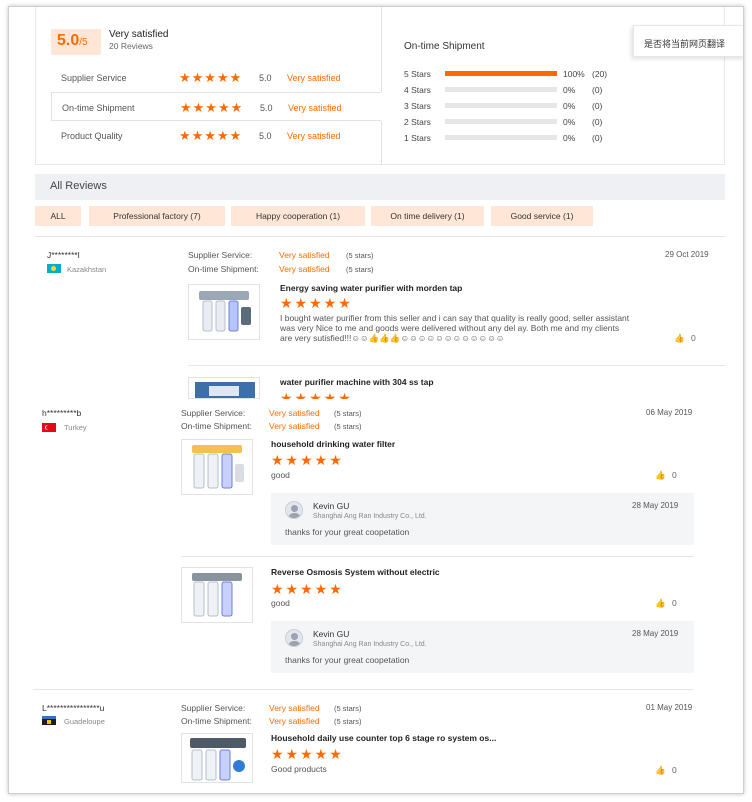 This screenshot has width=752, height=802. I want to click on breakdown-percent: 100%, so click(574, 74).